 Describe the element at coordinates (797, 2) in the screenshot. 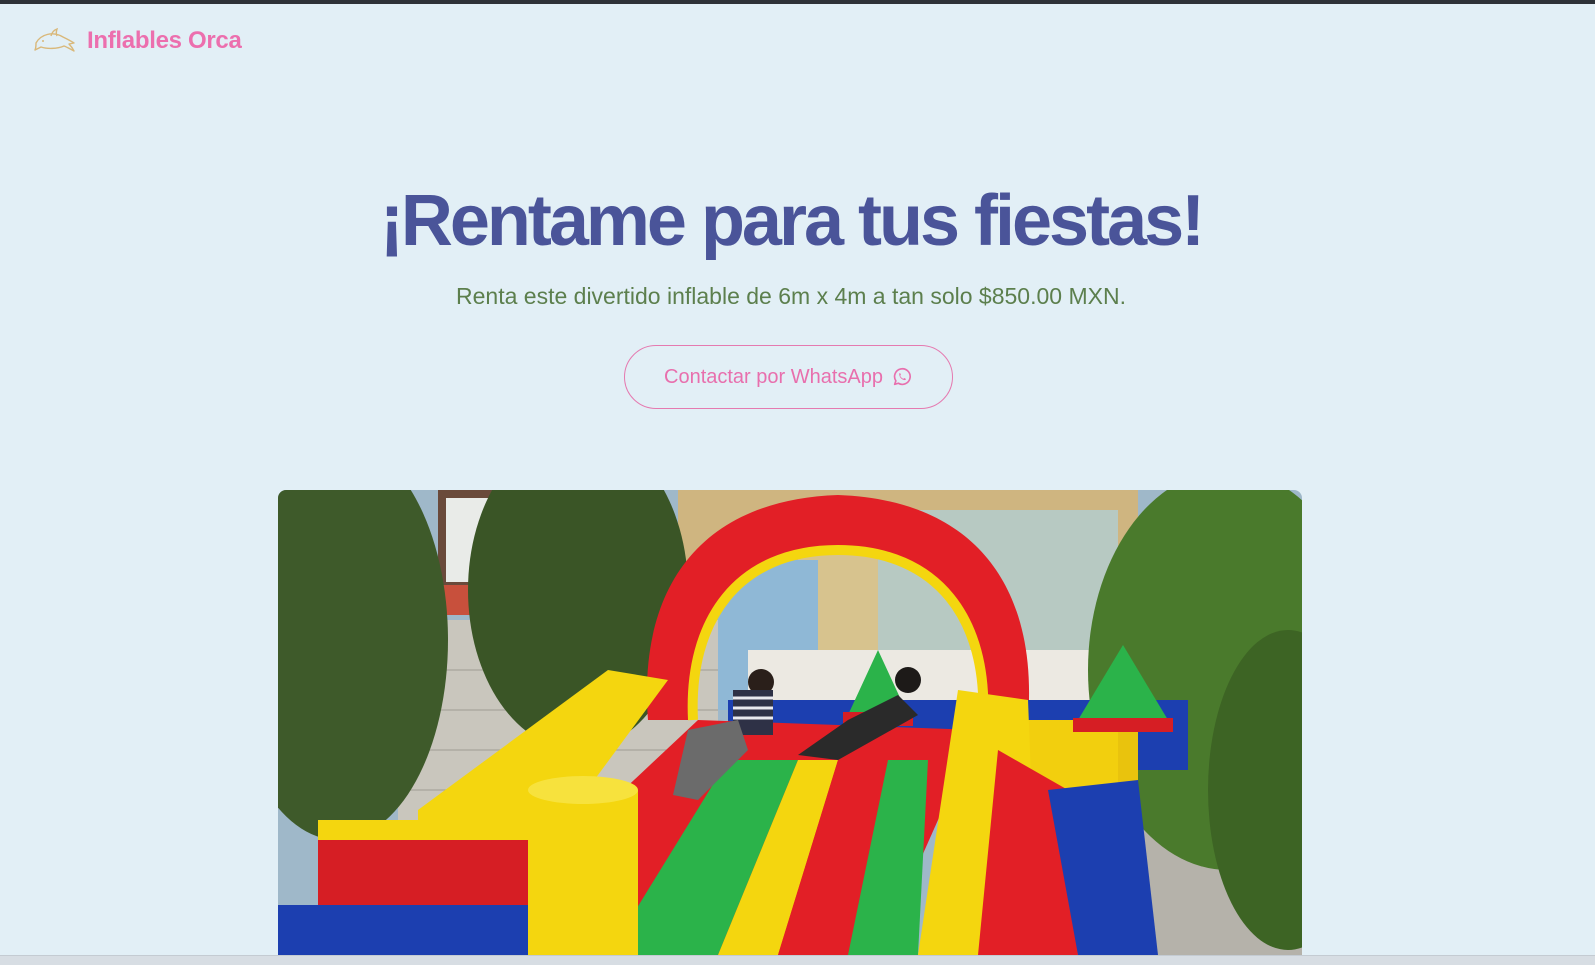

I see `top-window-bar` at that location.